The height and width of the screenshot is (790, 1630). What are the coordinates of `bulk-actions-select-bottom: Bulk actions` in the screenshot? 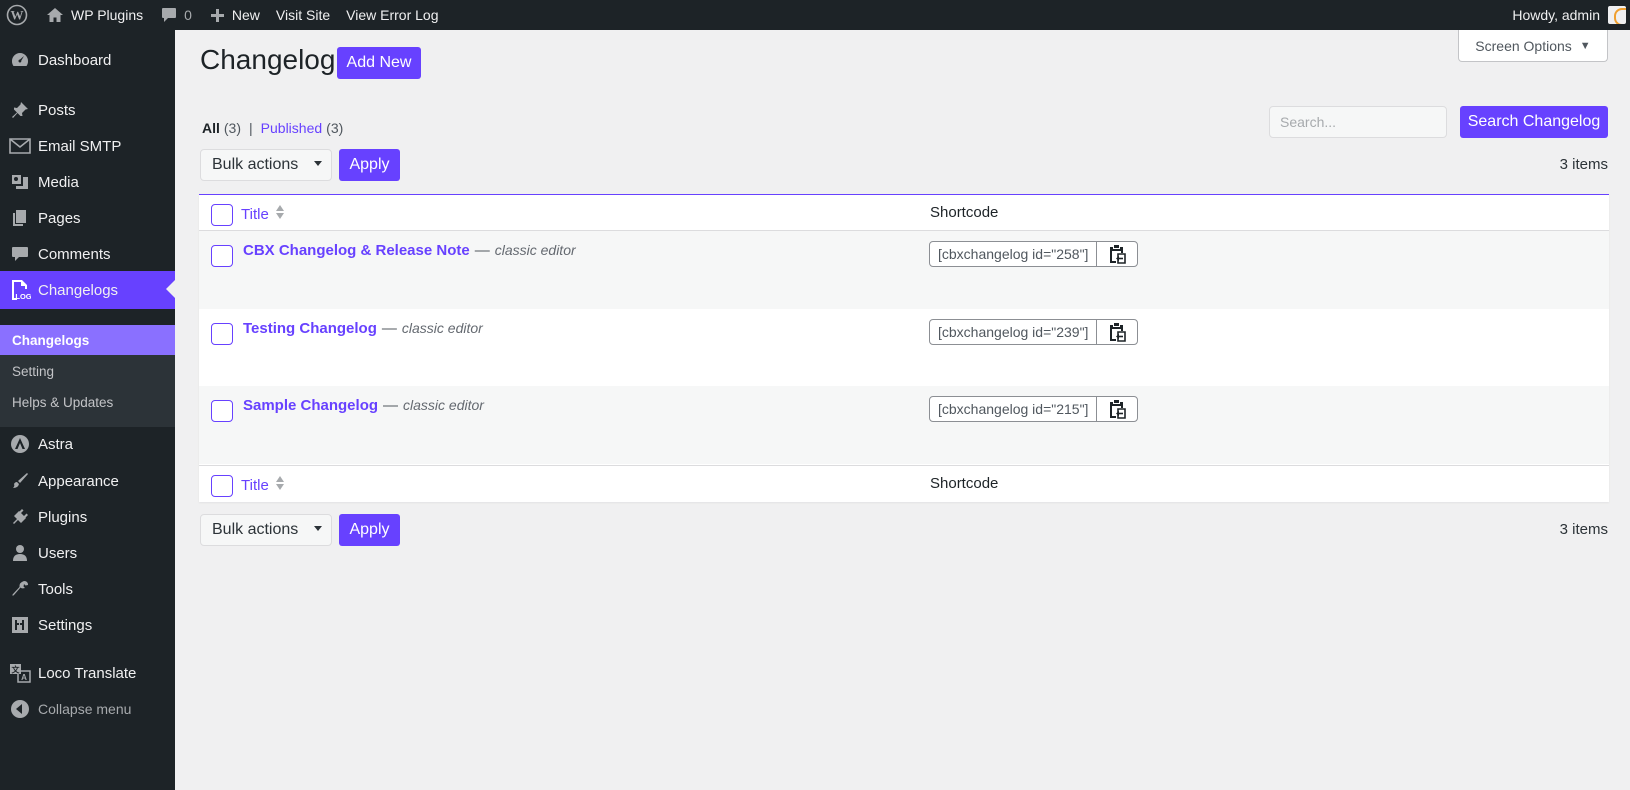 It's located at (266, 530).